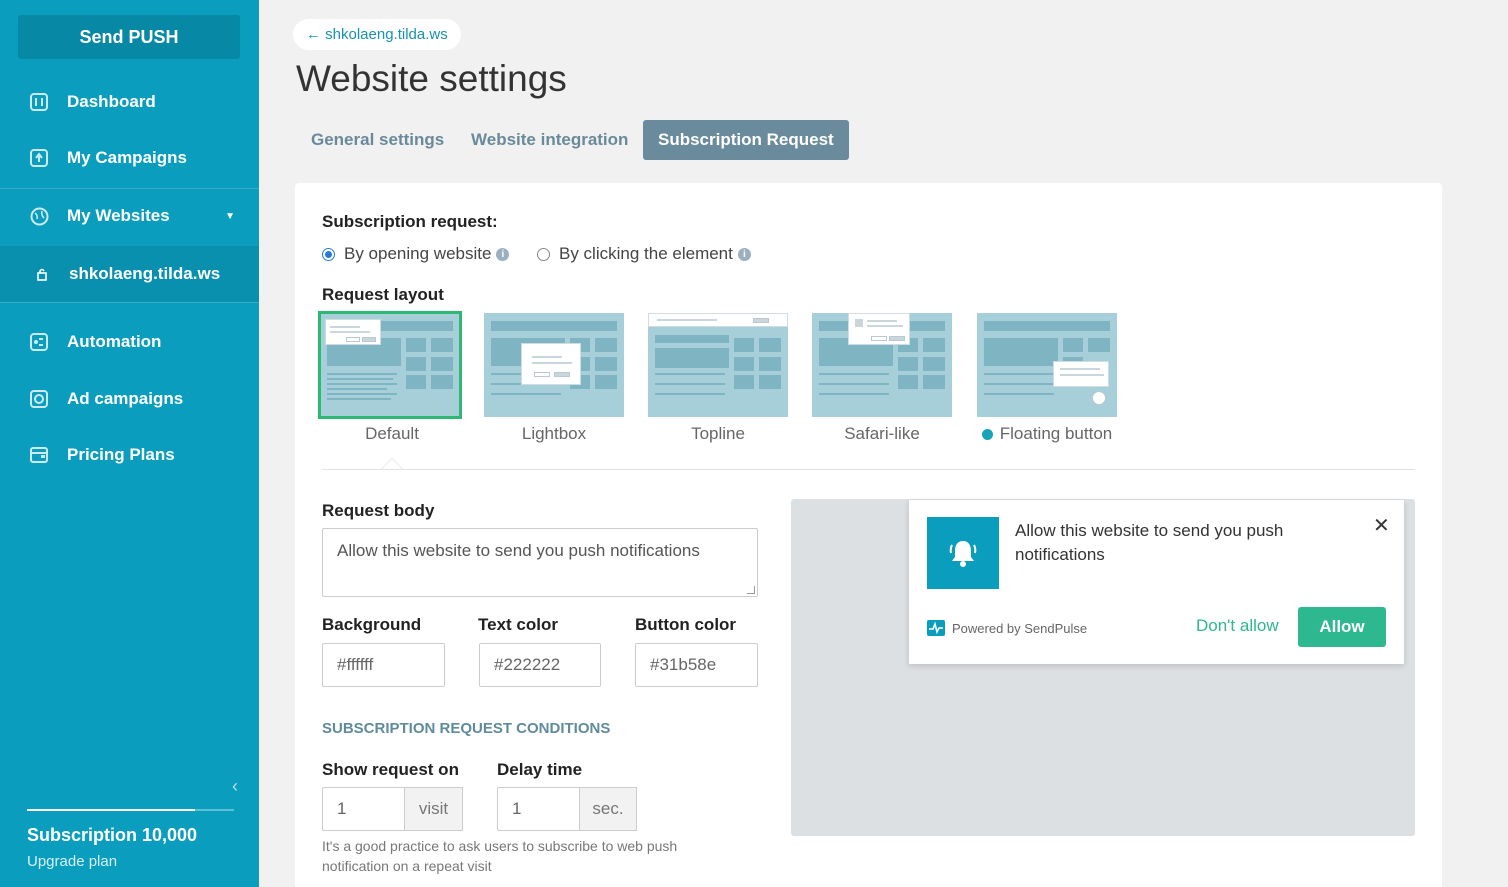 The width and height of the screenshot is (1508, 887). I want to click on background-label: Background, so click(372, 624).